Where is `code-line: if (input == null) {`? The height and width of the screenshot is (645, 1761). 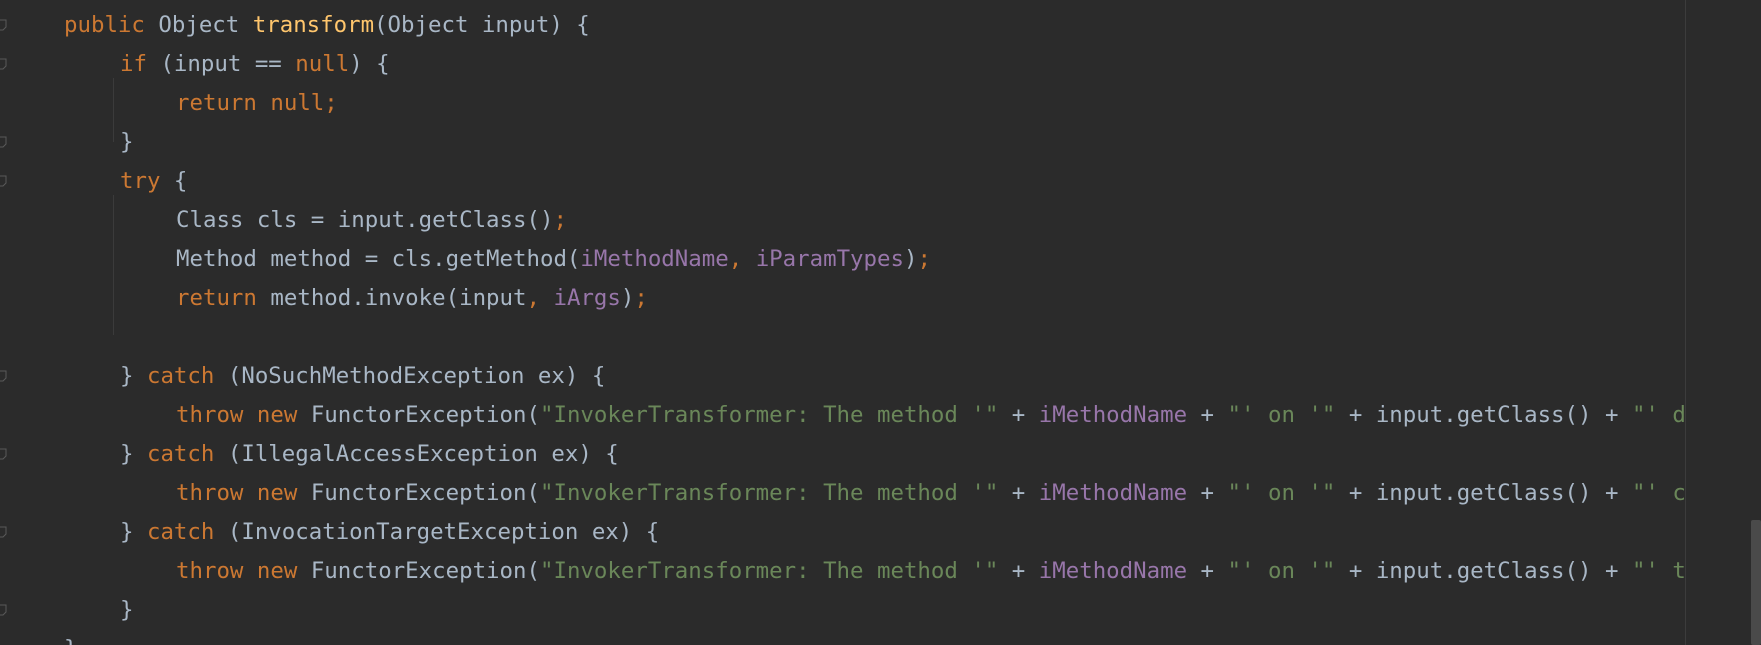 code-line: if (input == null) { is located at coordinates (255, 64).